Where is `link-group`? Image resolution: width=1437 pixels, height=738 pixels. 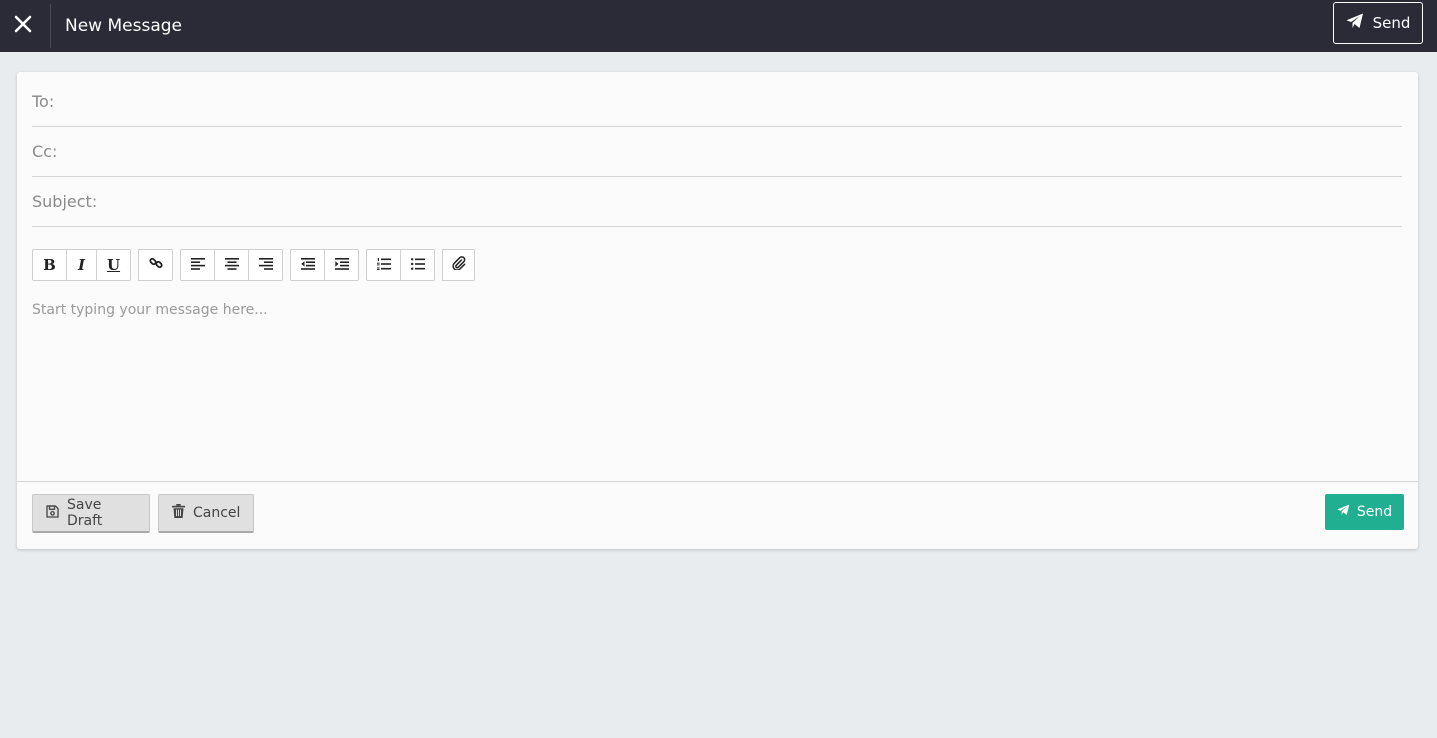
link-group is located at coordinates (155, 265).